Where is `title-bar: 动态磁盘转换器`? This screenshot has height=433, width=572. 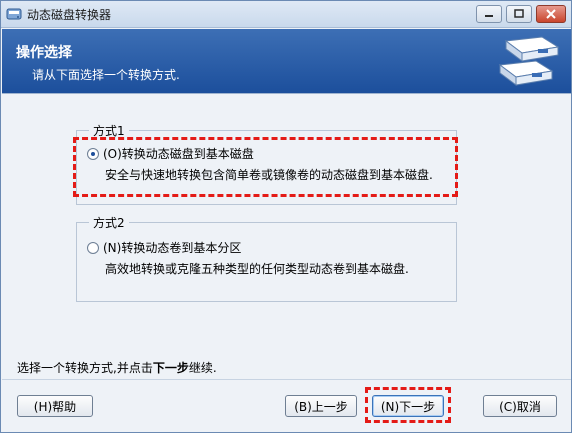
title-bar: 动态磁盘转换器 is located at coordinates (286, 14).